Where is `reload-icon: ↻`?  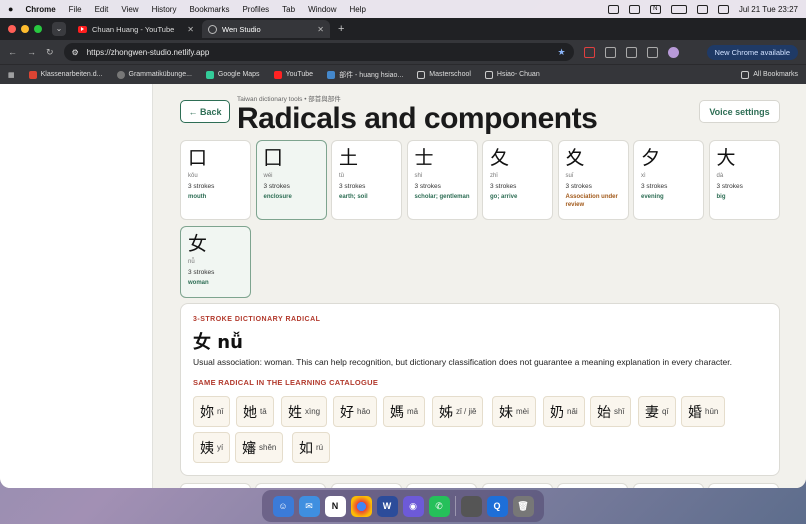 reload-icon: ↻ is located at coordinates (50, 52).